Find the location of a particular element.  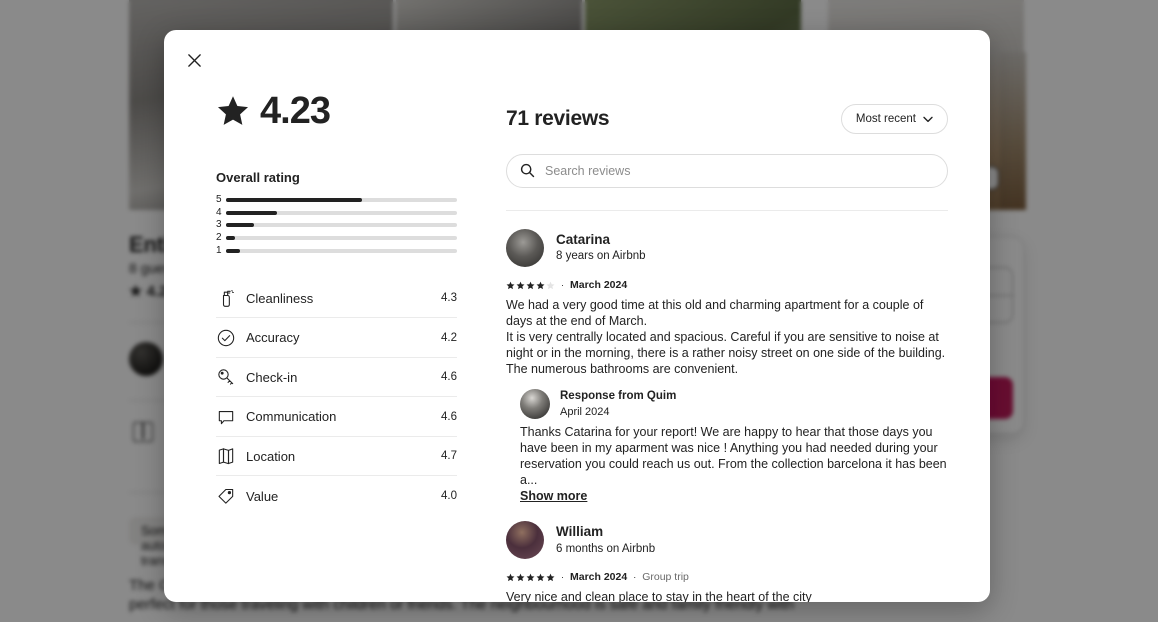

overall-score: 4.23 is located at coordinates (352, 111).